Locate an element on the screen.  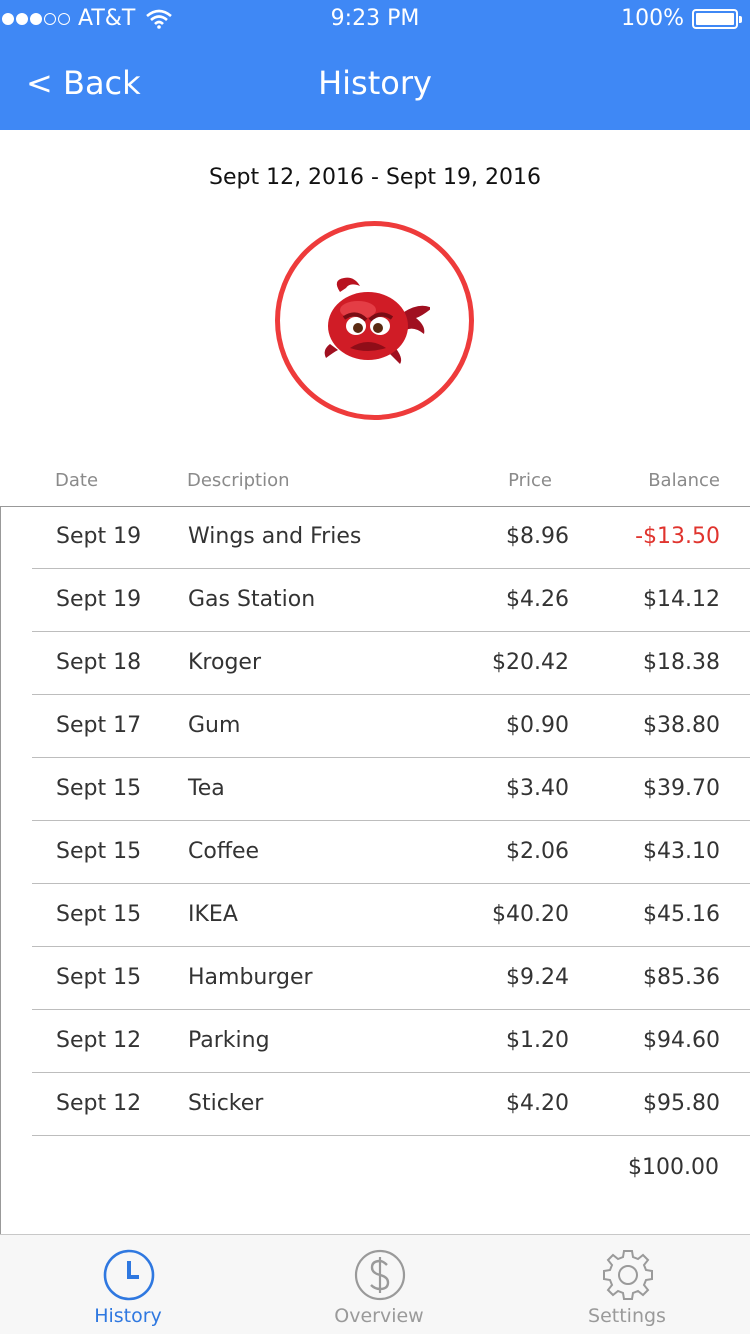
transaction-description: Sticker is located at coordinates (226, 1103).